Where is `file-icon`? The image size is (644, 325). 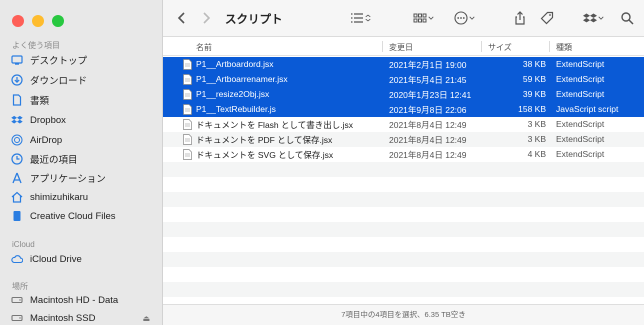 file-icon is located at coordinates (17, 216).